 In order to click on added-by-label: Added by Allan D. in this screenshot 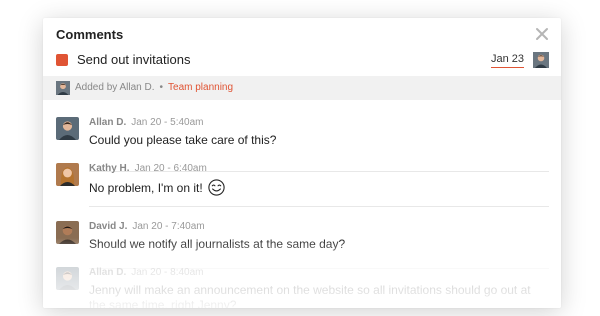, I will do `click(115, 87)`.